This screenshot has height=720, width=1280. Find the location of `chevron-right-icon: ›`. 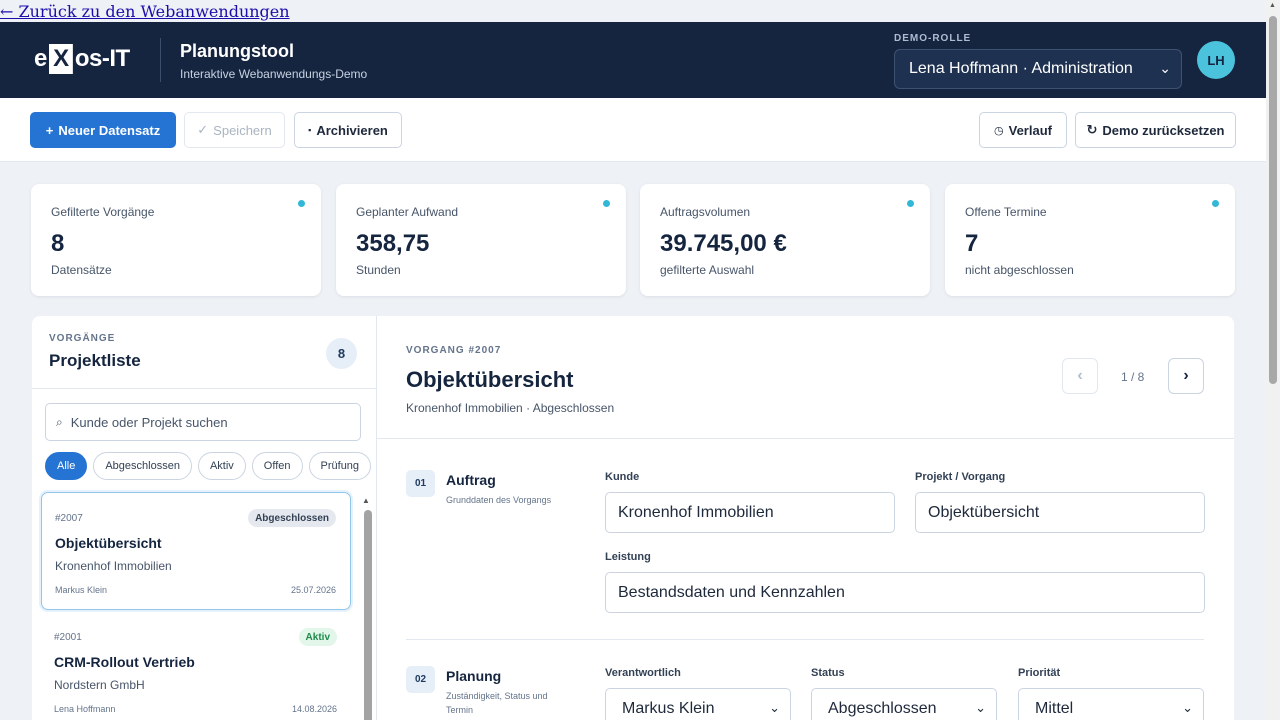

chevron-right-icon: › is located at coordinates (1186, 375).